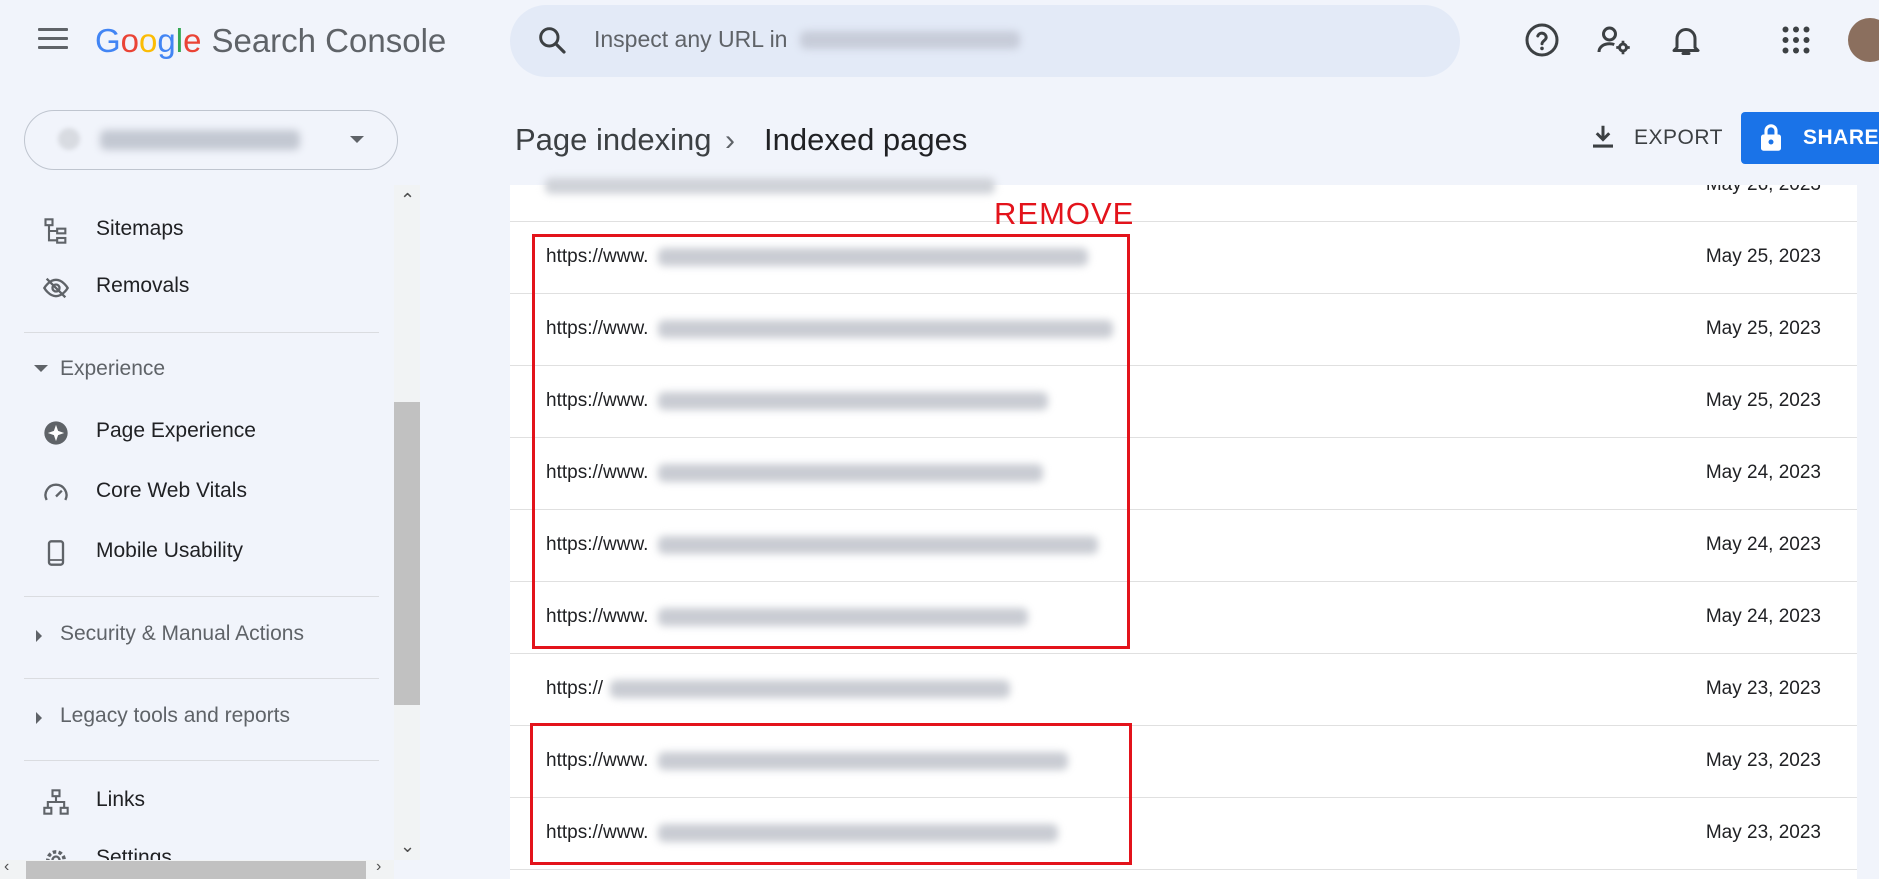 The height and width of the screenshot is (879, 1879). What do you see at coordinates (179, 40) in the screenshot?
I see `logo-letter: l` at bounding box center [179, 40].